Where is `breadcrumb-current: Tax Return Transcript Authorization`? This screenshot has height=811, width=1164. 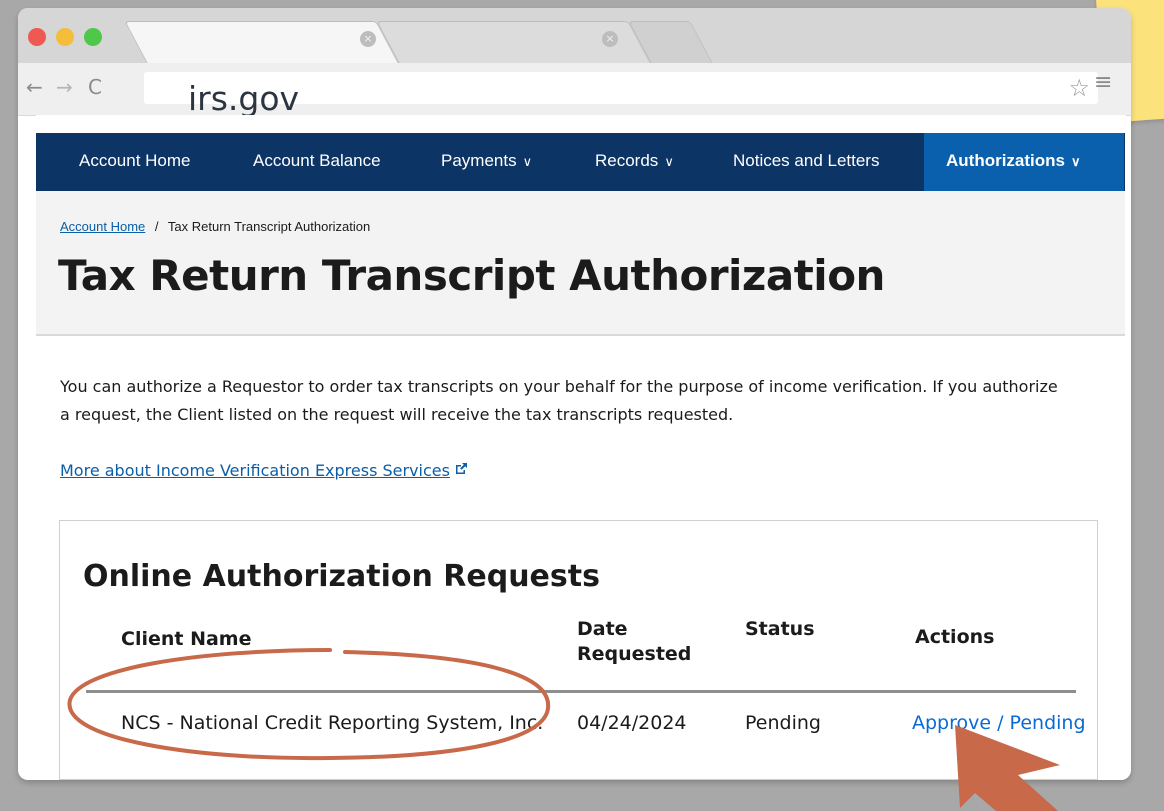
breadcrumb-current: Tax Return Transcript Authorization is located at coordinates (269, 226).